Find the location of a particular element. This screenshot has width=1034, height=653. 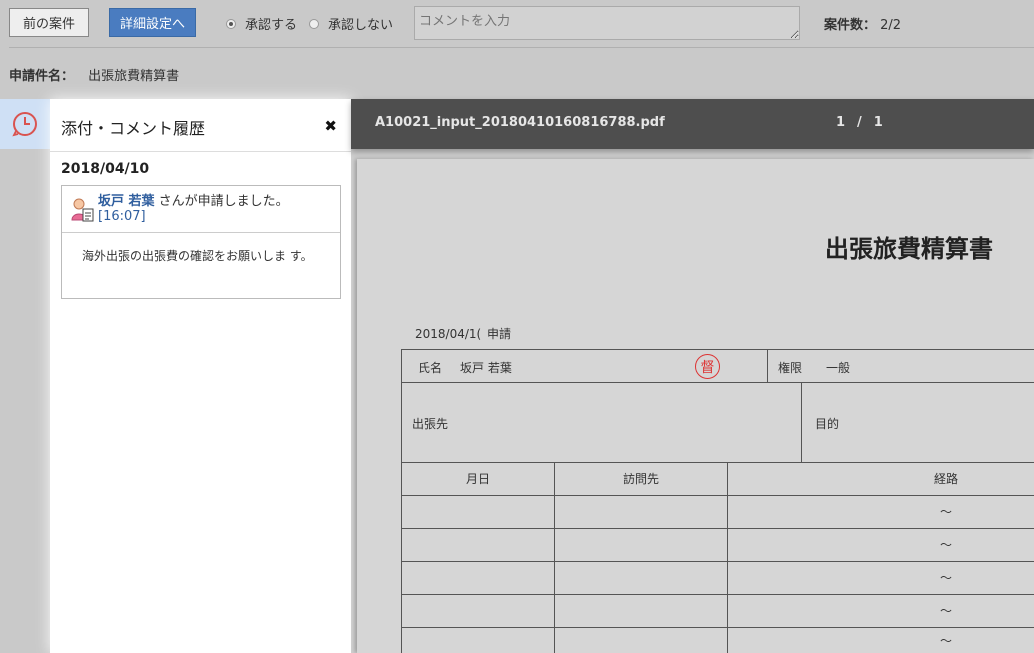

history-entry-comment: 海外出張の出張費の確認をお願いしま す。 is located at coordinates (197, 256).